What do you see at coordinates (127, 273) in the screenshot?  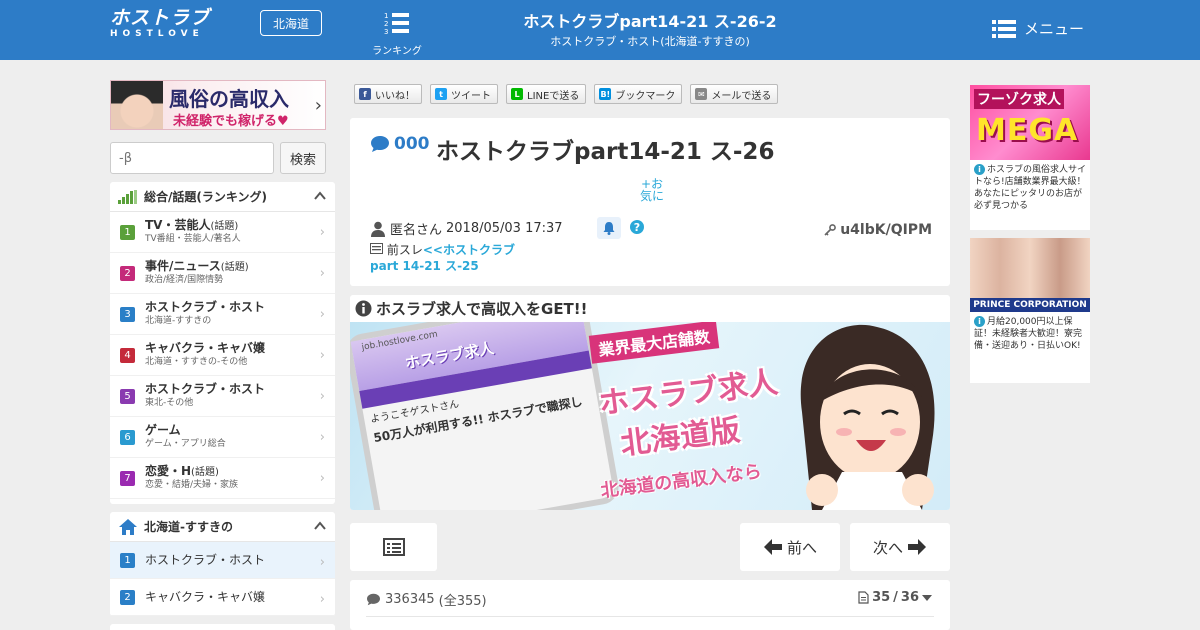 I see `rank-number: 2` at bounding box center [127, 273].